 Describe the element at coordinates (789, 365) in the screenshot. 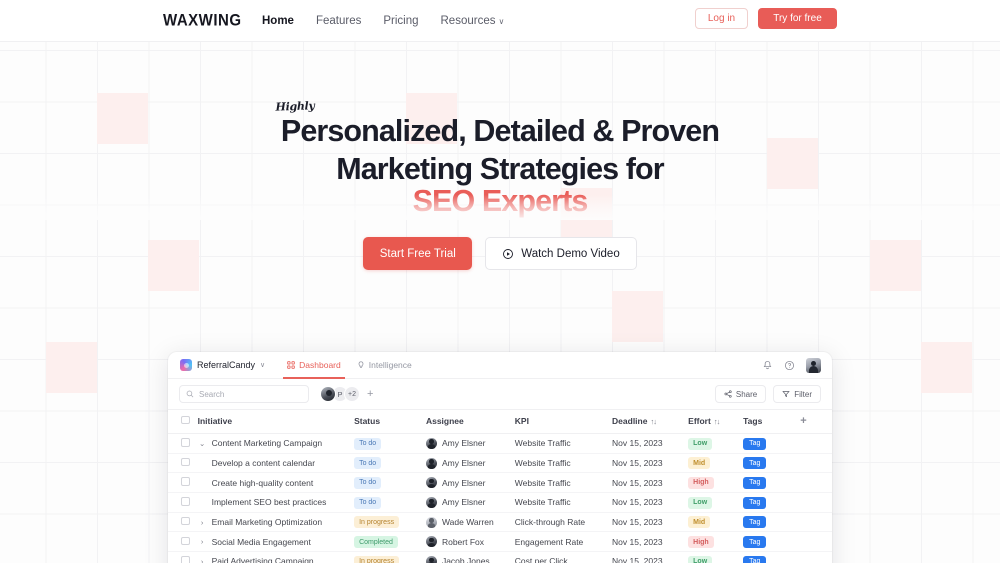

I see `help-icon` at that location.